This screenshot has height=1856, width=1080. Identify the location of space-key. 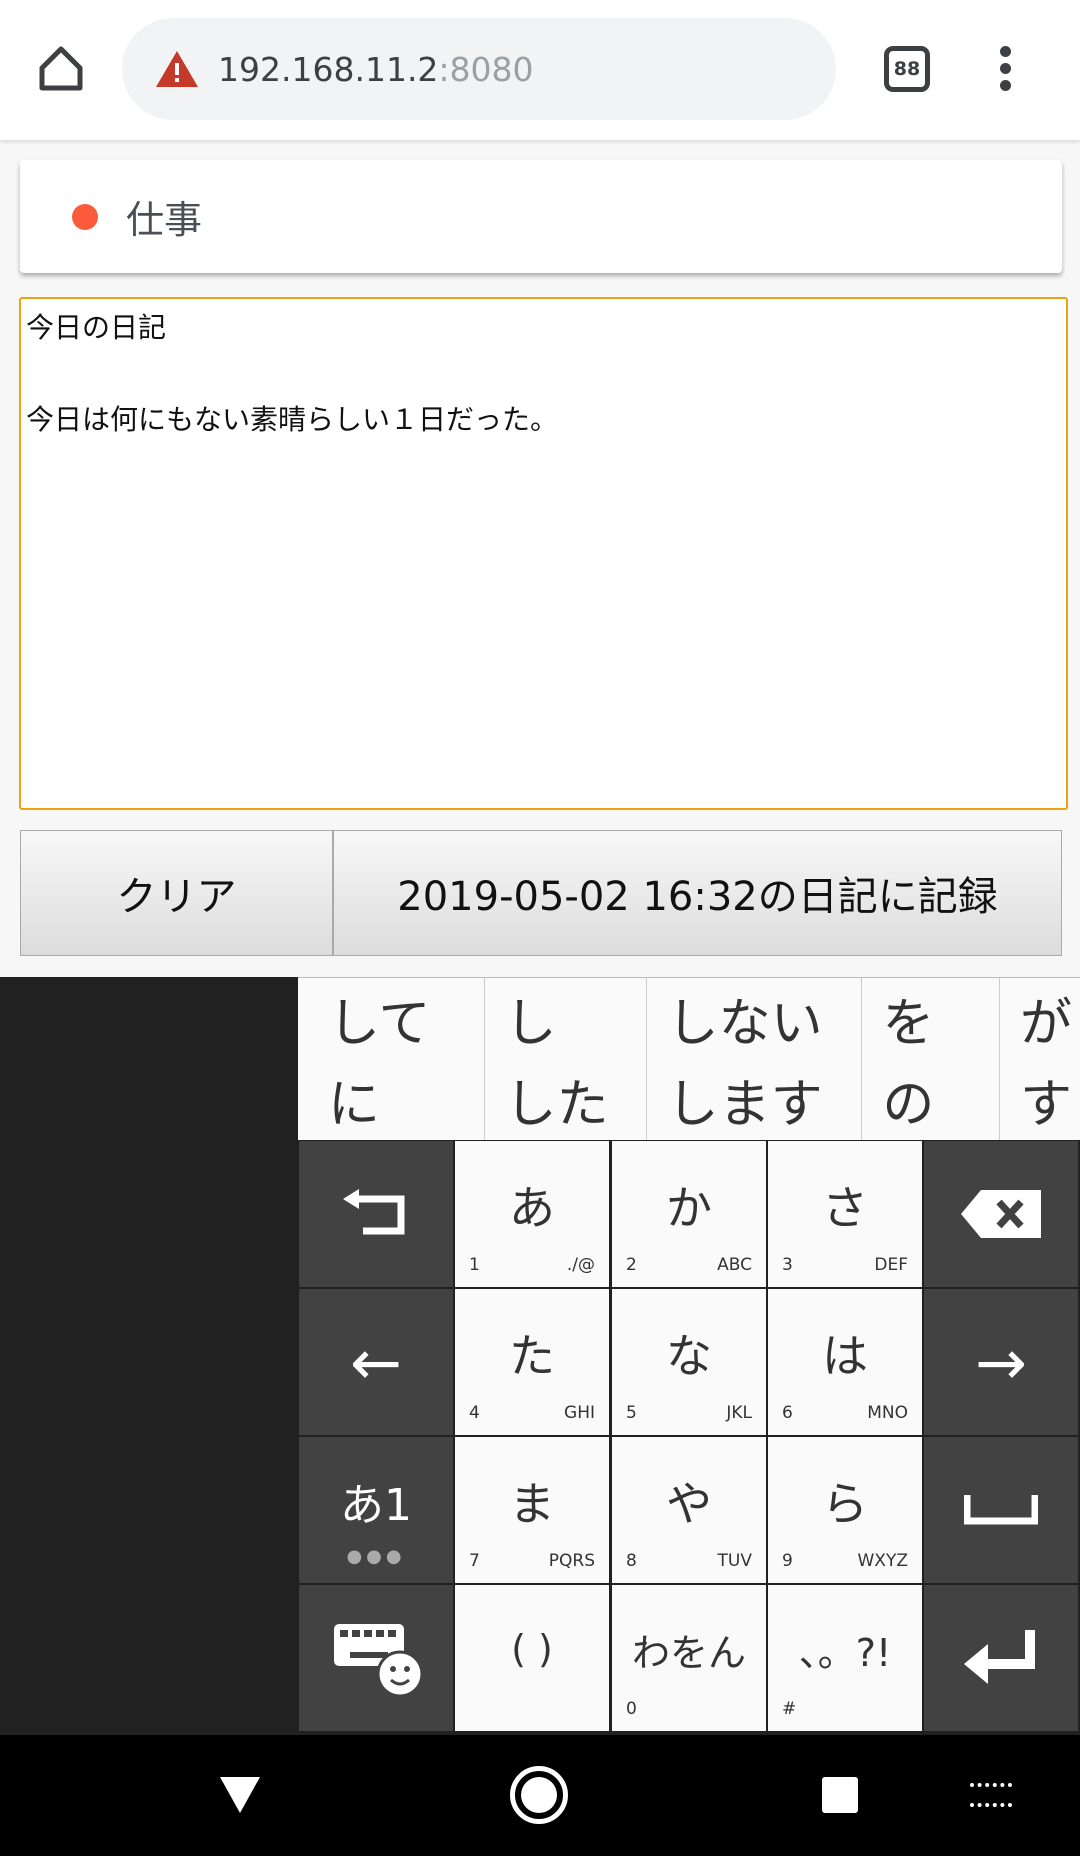
(1001, 1510).